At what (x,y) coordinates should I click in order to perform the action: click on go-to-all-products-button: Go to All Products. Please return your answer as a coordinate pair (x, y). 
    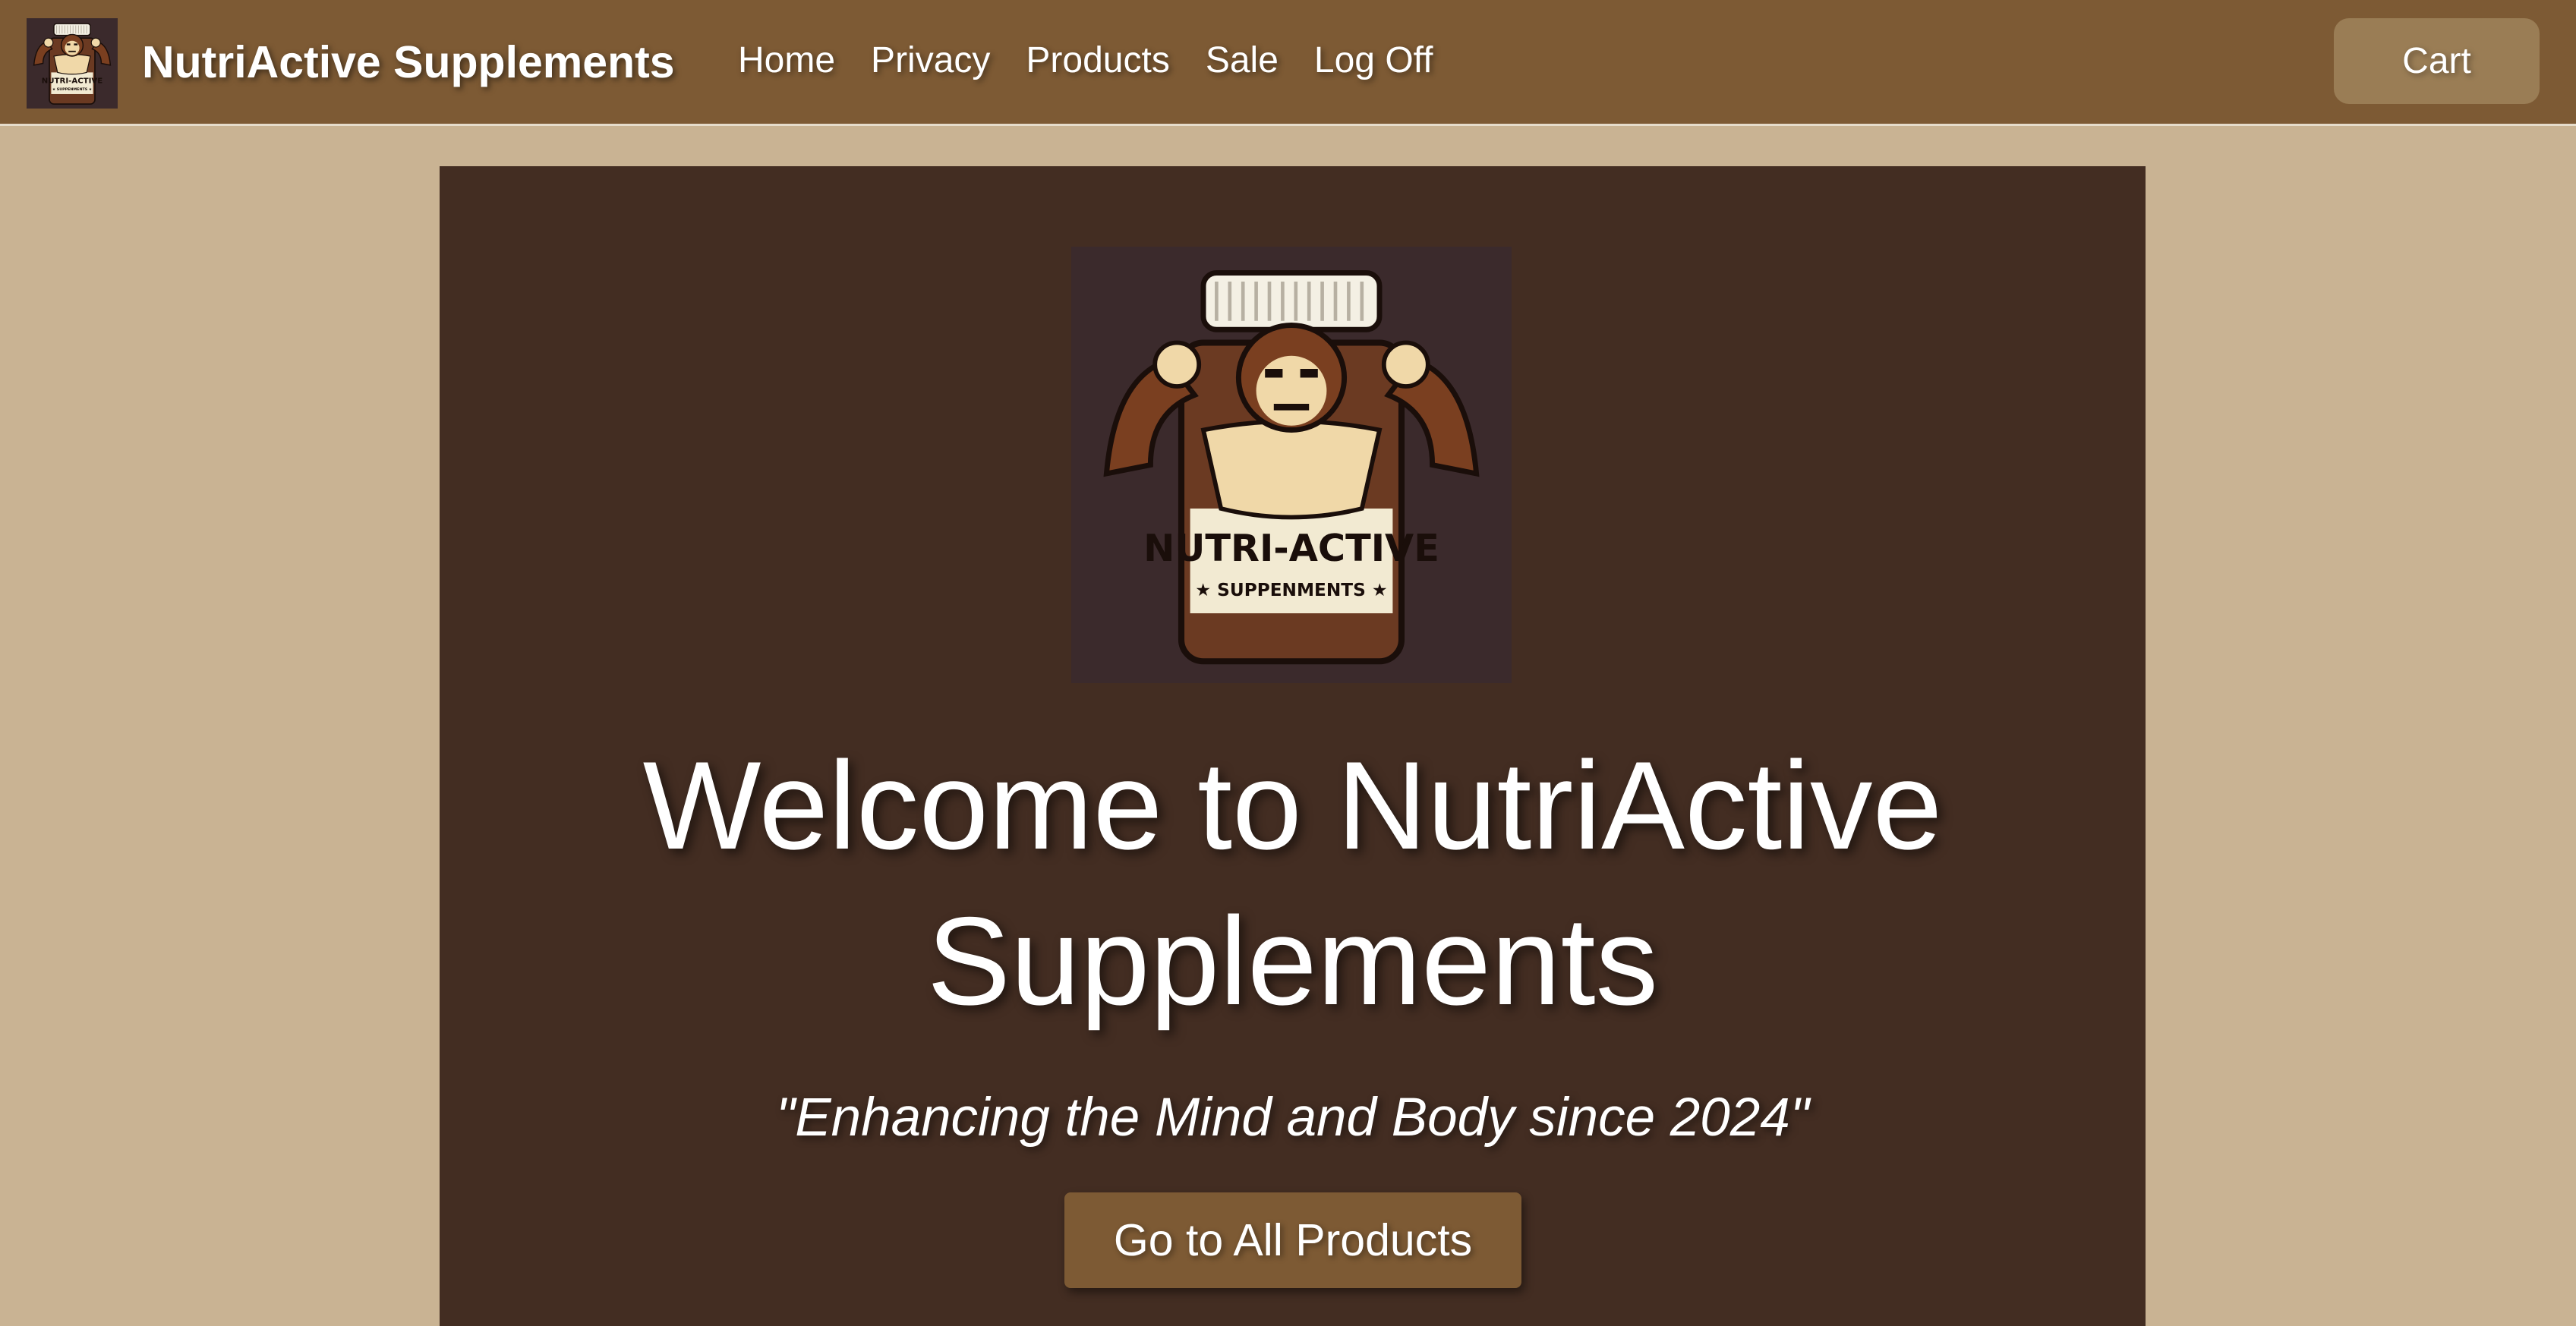
    Looking at the image, I should click on (1292, 1240).